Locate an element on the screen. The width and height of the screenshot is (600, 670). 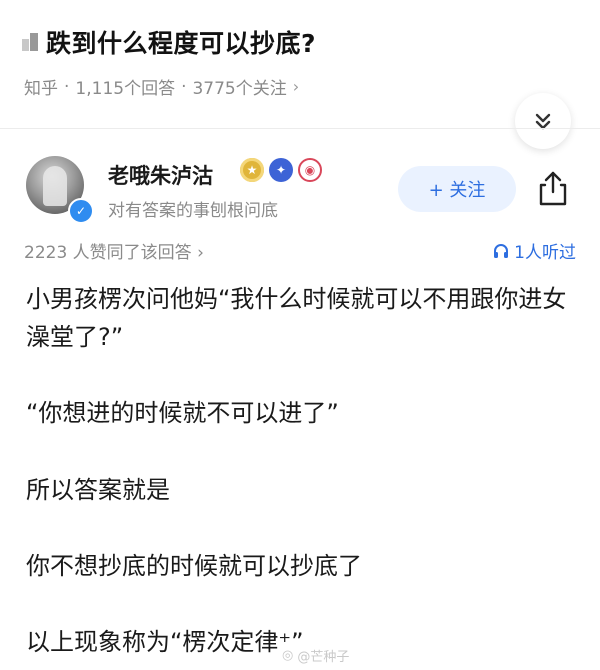
follow-button: + 关注 is located at coordinates (457, 189).